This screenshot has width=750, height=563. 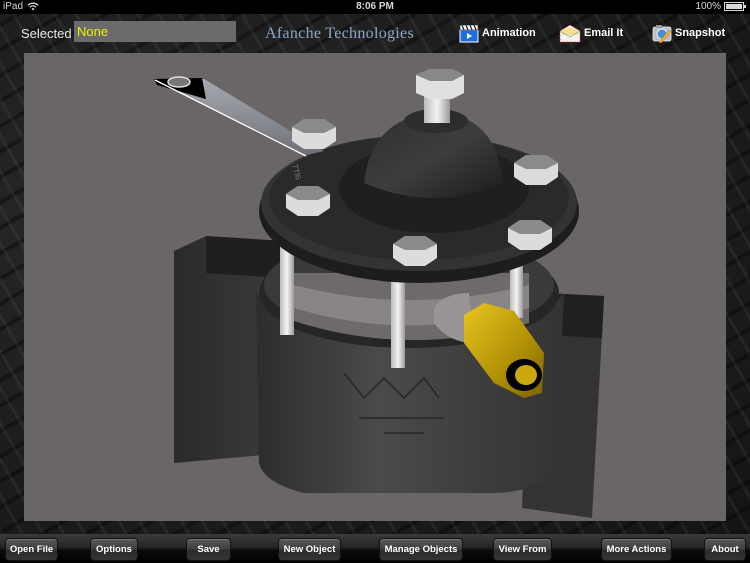 I want to click on new-object-button: New Object, so click(x=309, y=549).